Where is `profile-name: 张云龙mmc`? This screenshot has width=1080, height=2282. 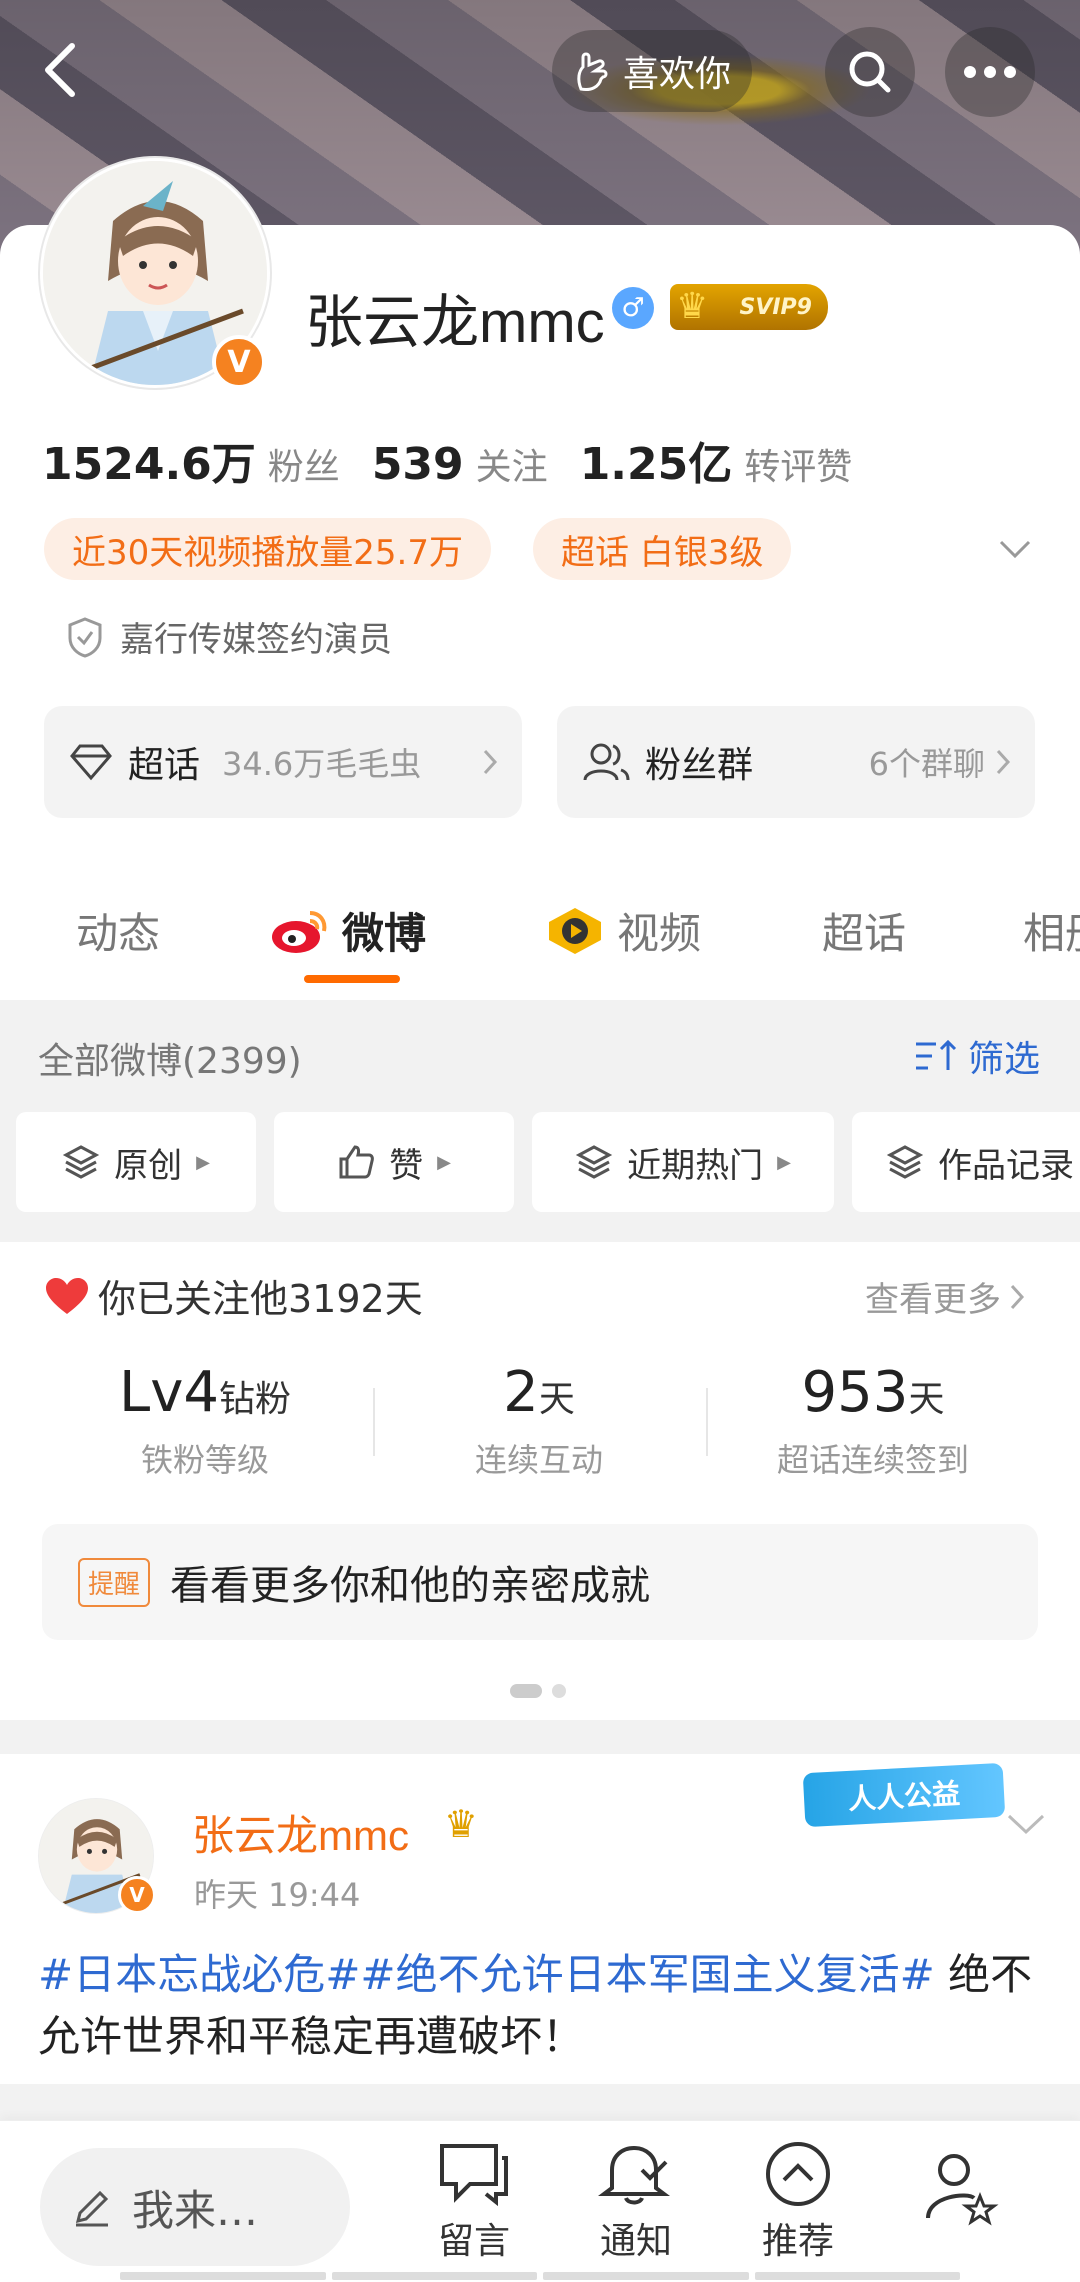 profile-name: 张云龙mmc is located at coordinates (455, 322).